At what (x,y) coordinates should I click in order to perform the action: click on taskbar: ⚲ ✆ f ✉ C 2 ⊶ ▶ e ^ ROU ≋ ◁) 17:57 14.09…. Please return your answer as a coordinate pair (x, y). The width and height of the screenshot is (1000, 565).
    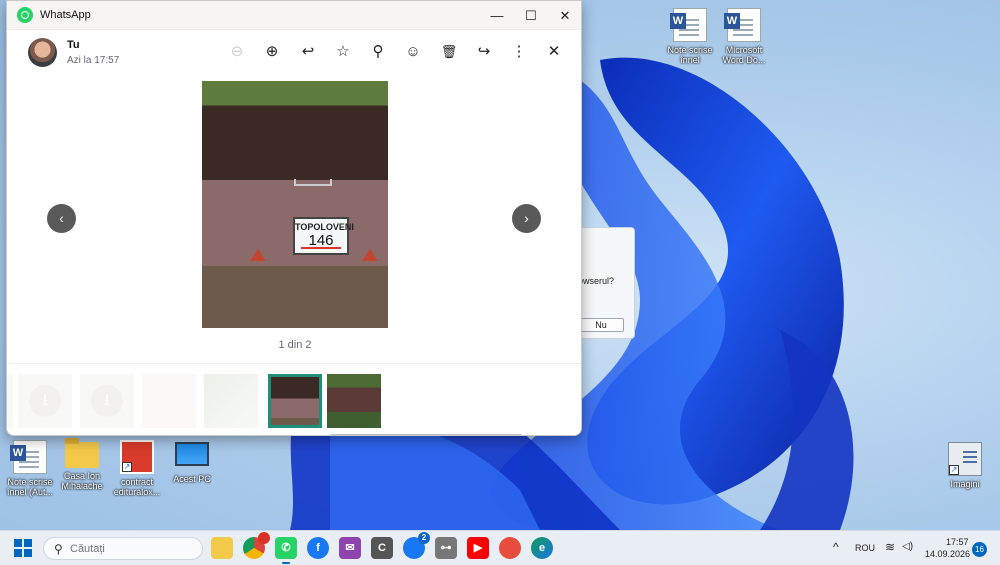
    Looking at the image, I should click on (500, 547).